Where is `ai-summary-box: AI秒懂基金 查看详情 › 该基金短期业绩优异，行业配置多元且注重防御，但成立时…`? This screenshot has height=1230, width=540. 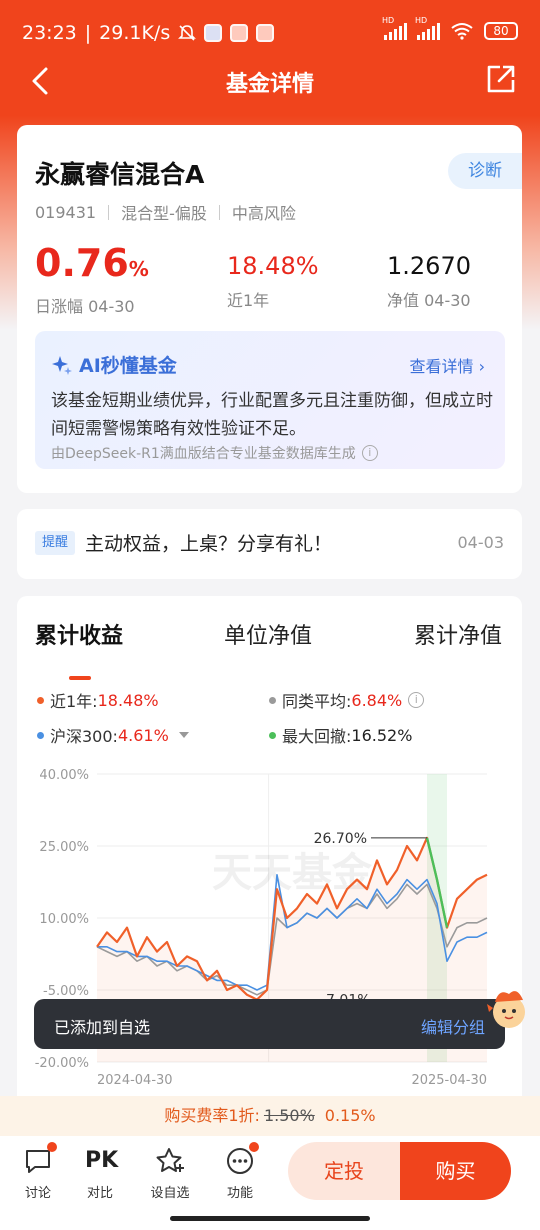
ai-summary-box: AI秒懂基金 查看详情 › 该基金短期业绩优异，行业配置多元且注重防御，但成立时… is located at coordinates (270, 400).